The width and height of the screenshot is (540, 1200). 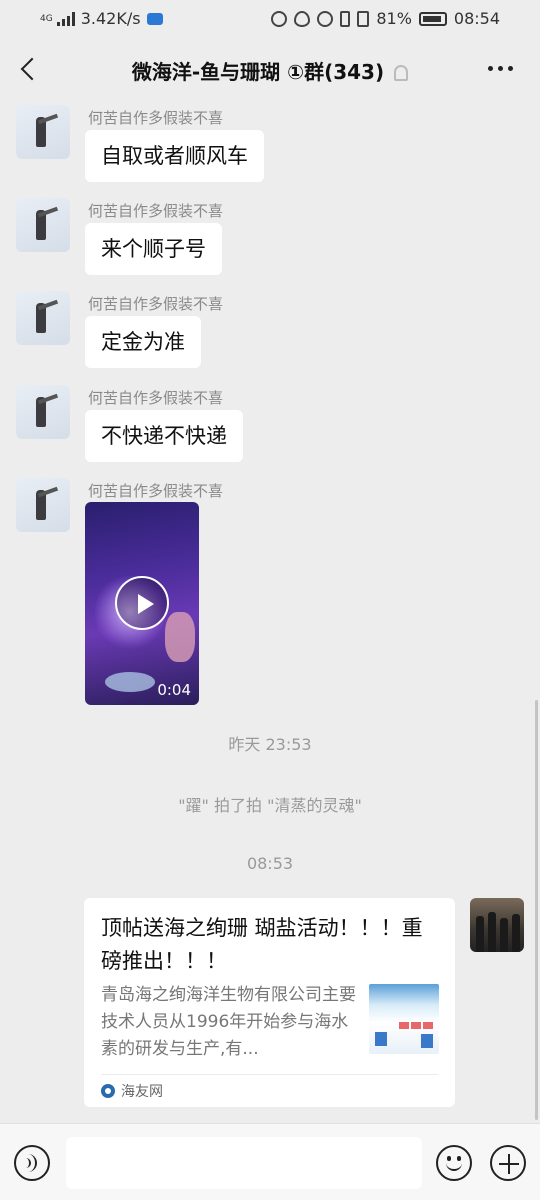 What do you see at coordinates (345, 18) in the screenshot?
I see `bluetooth-icon` at bounding box center [345, 18].